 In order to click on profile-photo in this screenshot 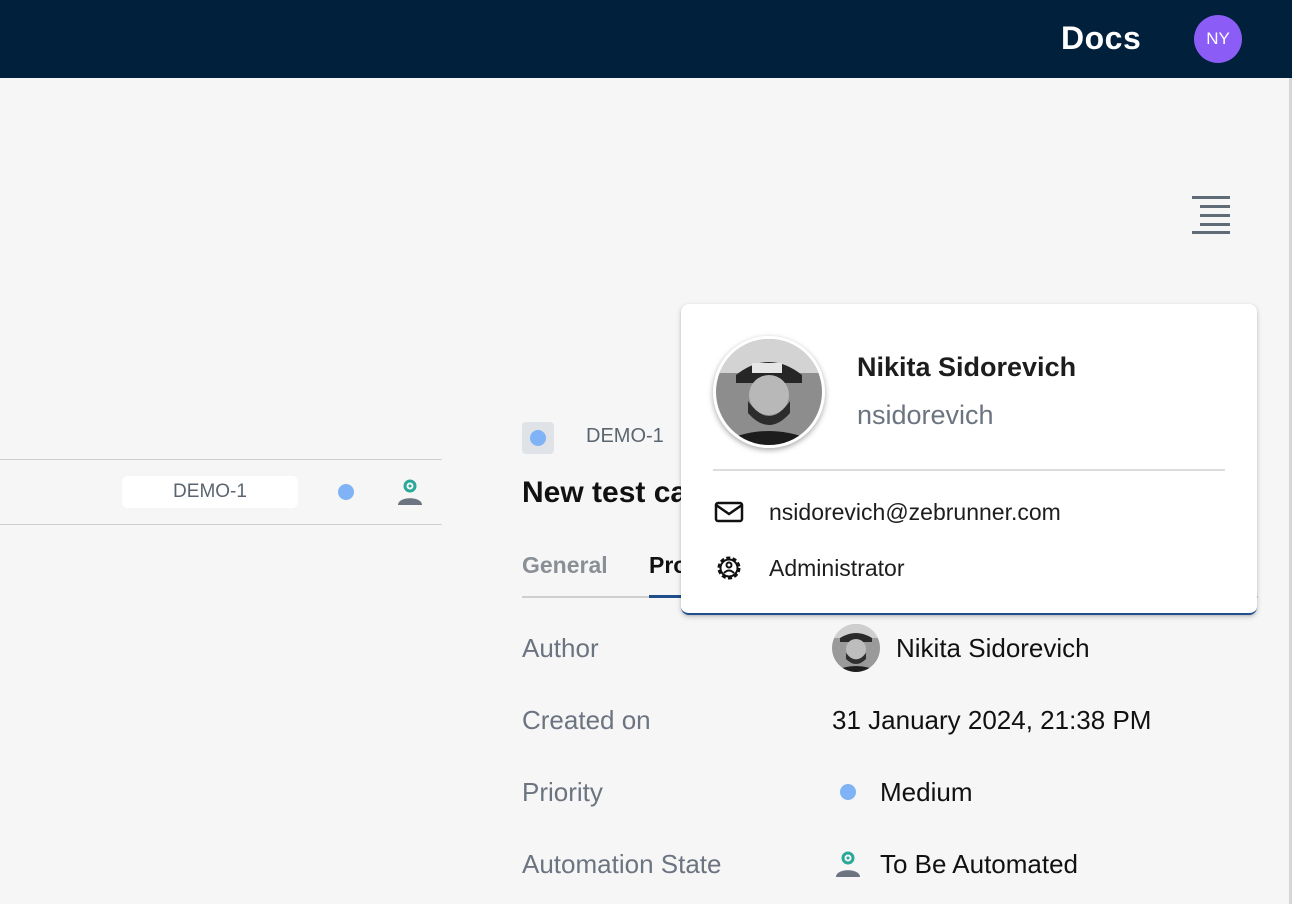, I will do `click(769, 392)`.